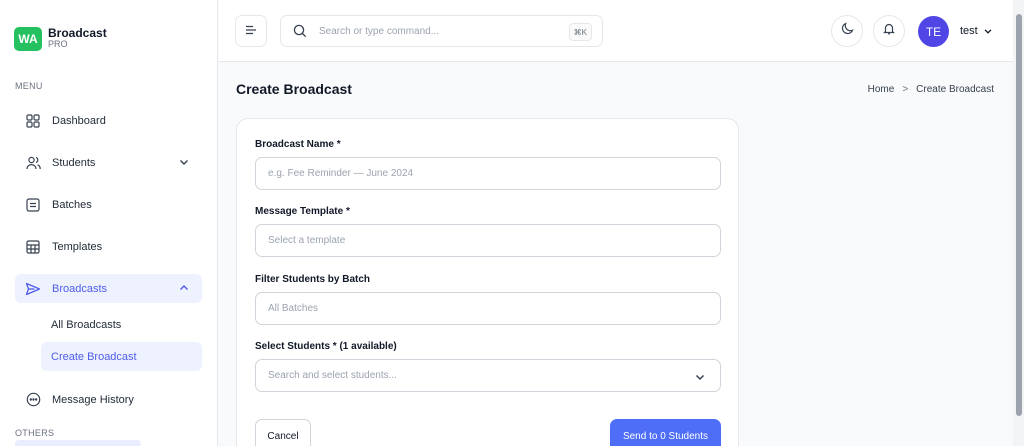 This screenshot has width=1024, height=446. I want to click on shortcut-badge: ⌘K, so click(580, 32).